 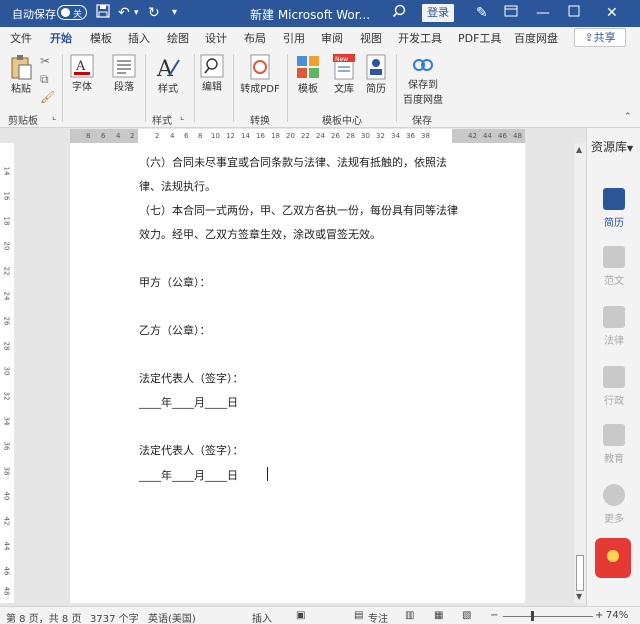 I want to click on clipboard-group-label: 剪贴板, so click(x=23, y=121).